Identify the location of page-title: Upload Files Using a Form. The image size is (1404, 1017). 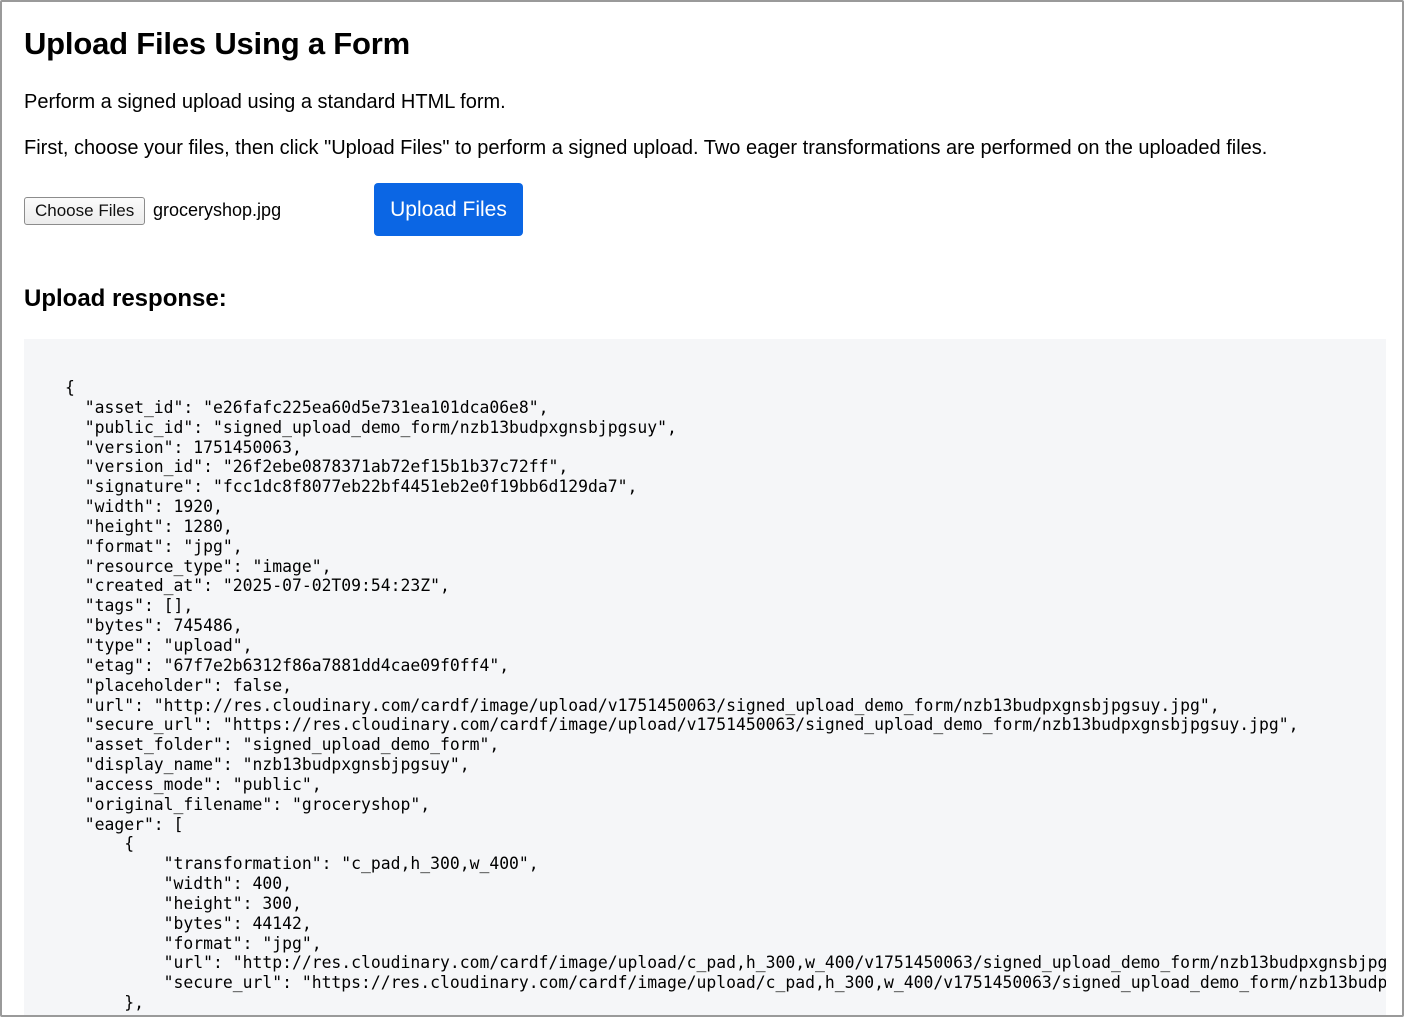
(217, 43).